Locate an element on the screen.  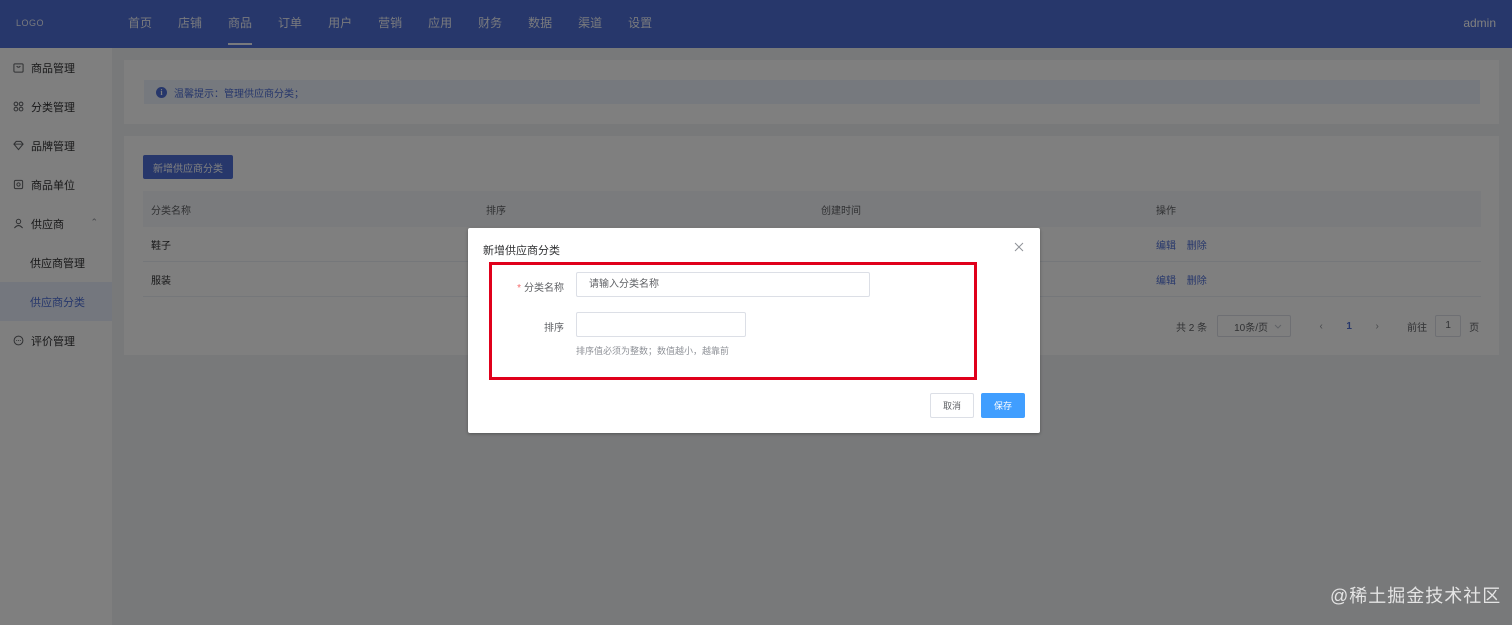
dialog-title: 新增供应商分类 is located at coordinates (521, 251).